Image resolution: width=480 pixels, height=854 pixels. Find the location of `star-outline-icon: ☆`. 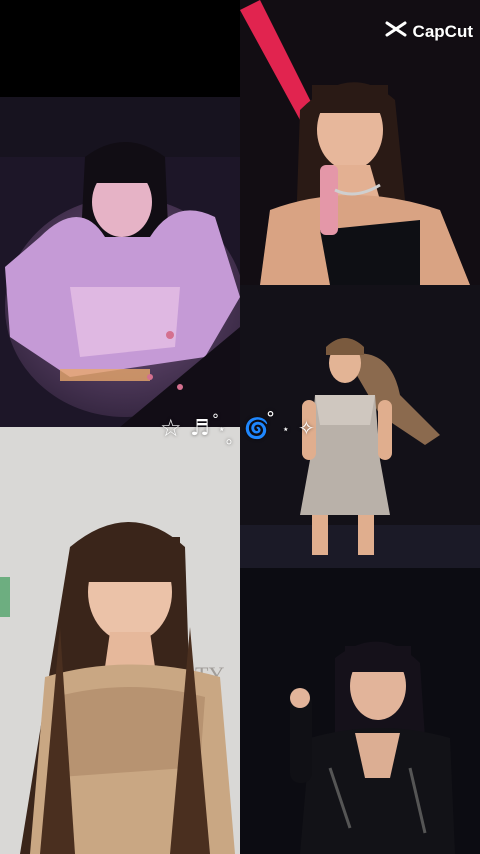

star-outline-icon: ☆ is located at coordinates (171, 428).